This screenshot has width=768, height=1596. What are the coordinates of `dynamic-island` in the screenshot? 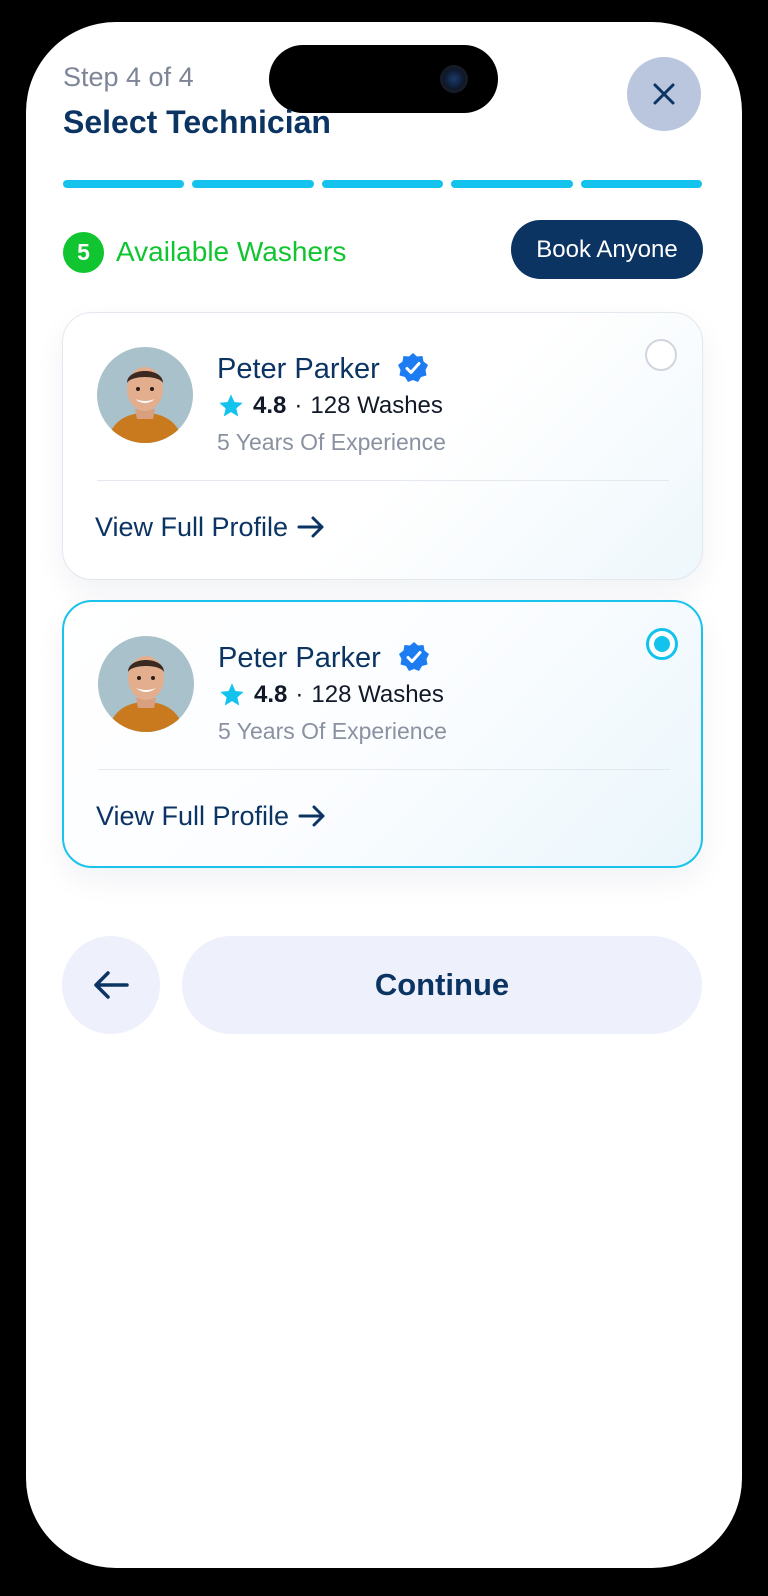 It's located at (383, 79).